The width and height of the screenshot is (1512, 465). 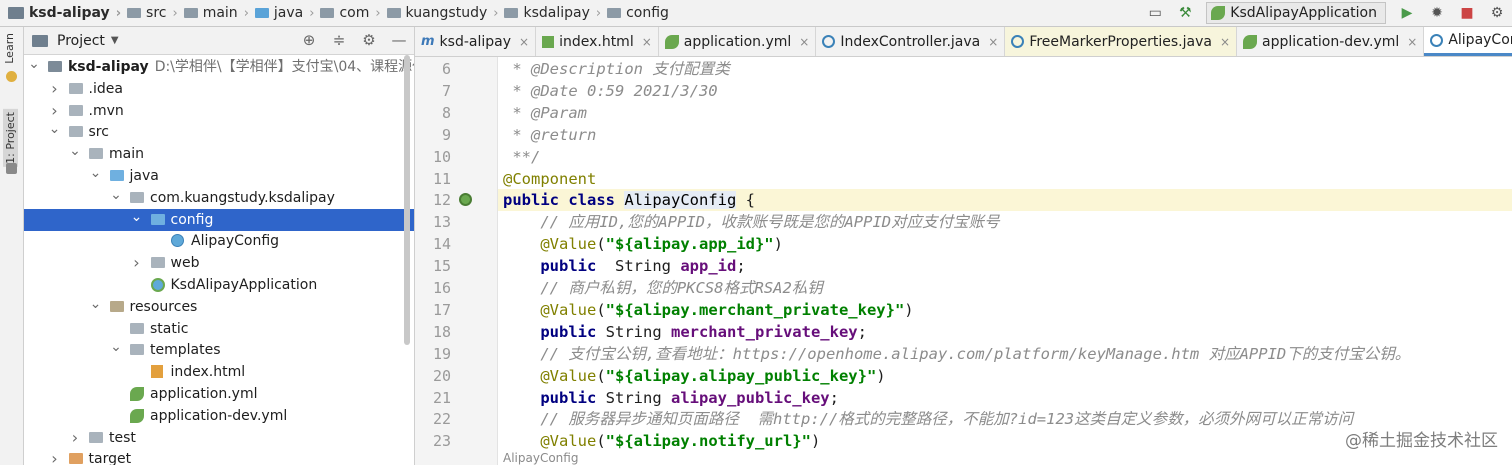 What do you see at coordinates (555, 13) in the screenshot?
I see `breadcrumb-item: ksdalipay ›` at bounding box center [555, 13].